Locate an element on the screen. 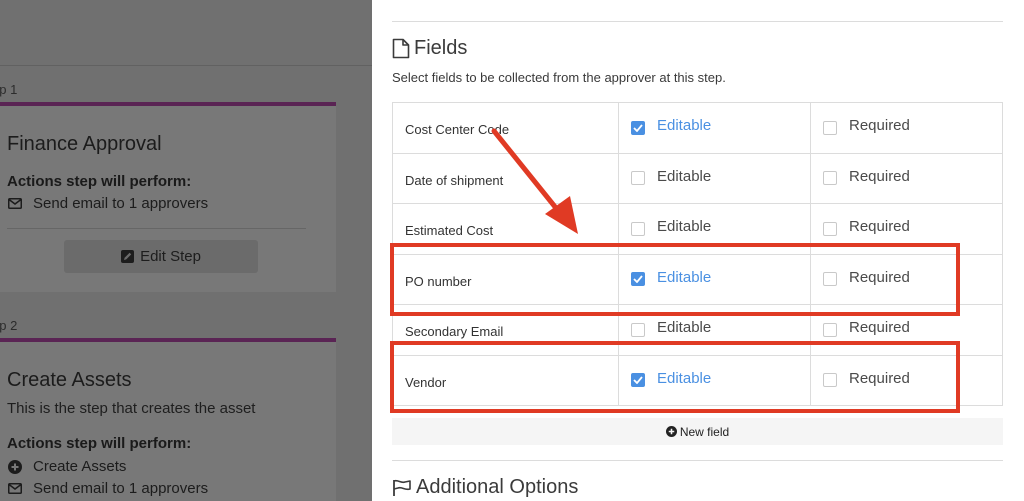  highlight-box-po-number is located at coordinates (675, 279).